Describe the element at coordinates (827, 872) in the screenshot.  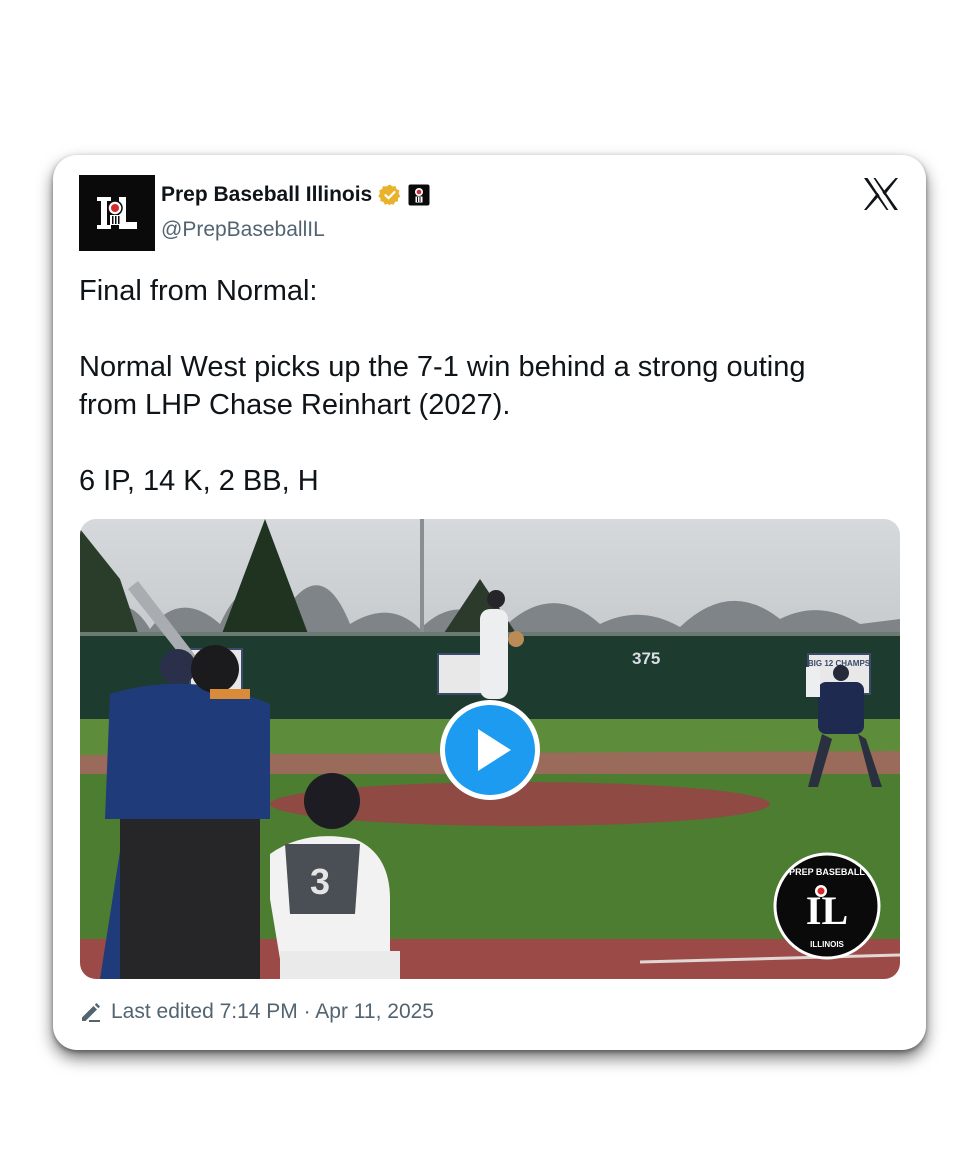
I see `svg-text: PREP BASEBALL` at that location.